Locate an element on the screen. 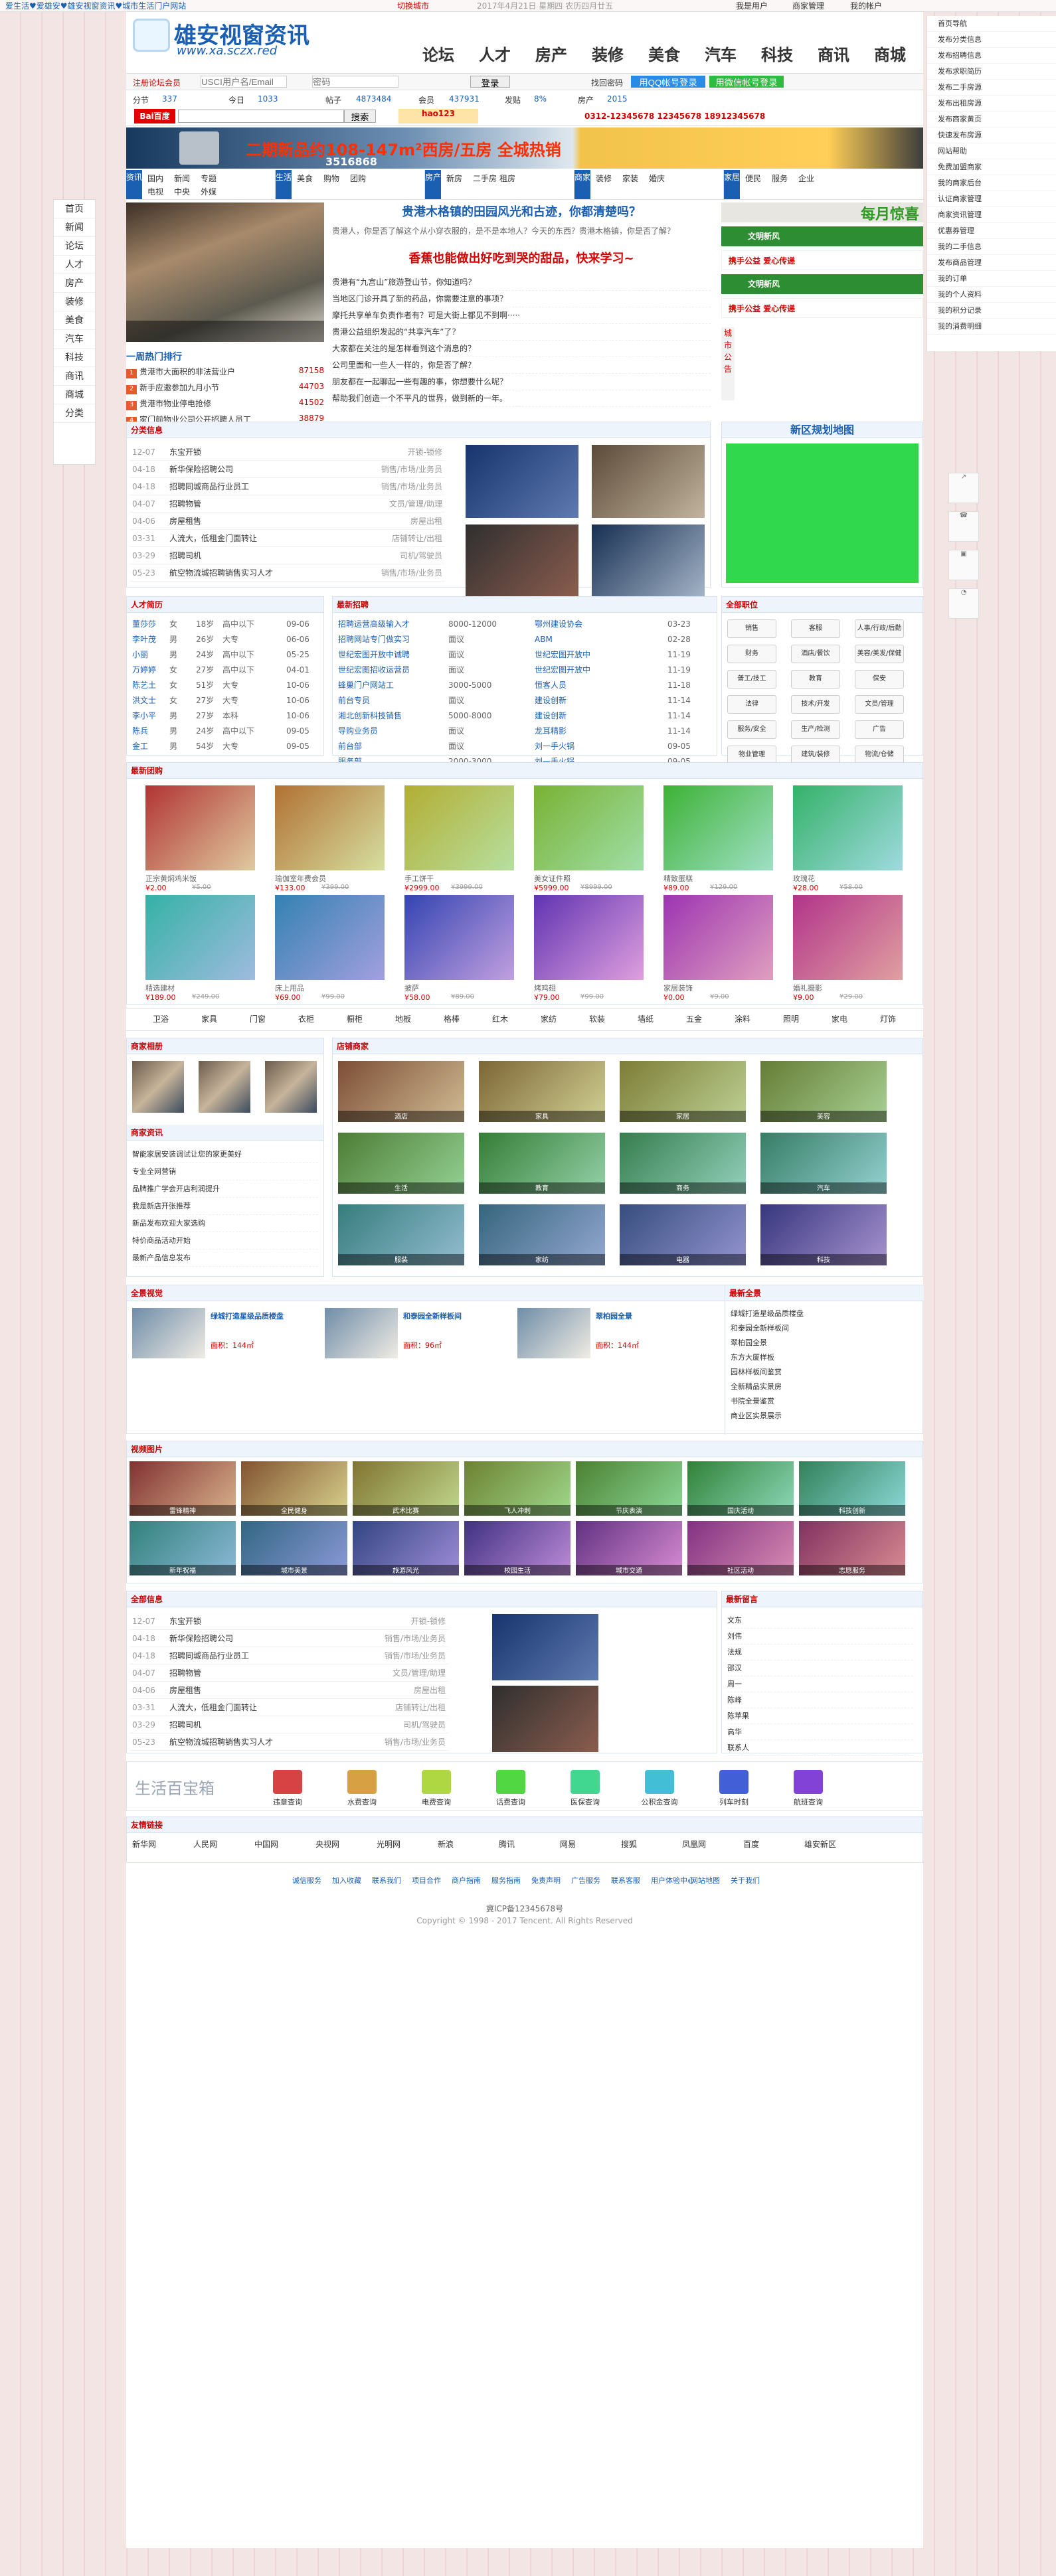 This screenshot has height=2576, width=1056. right-menu-item: 首页导航 is located at coordinates (991, 24).